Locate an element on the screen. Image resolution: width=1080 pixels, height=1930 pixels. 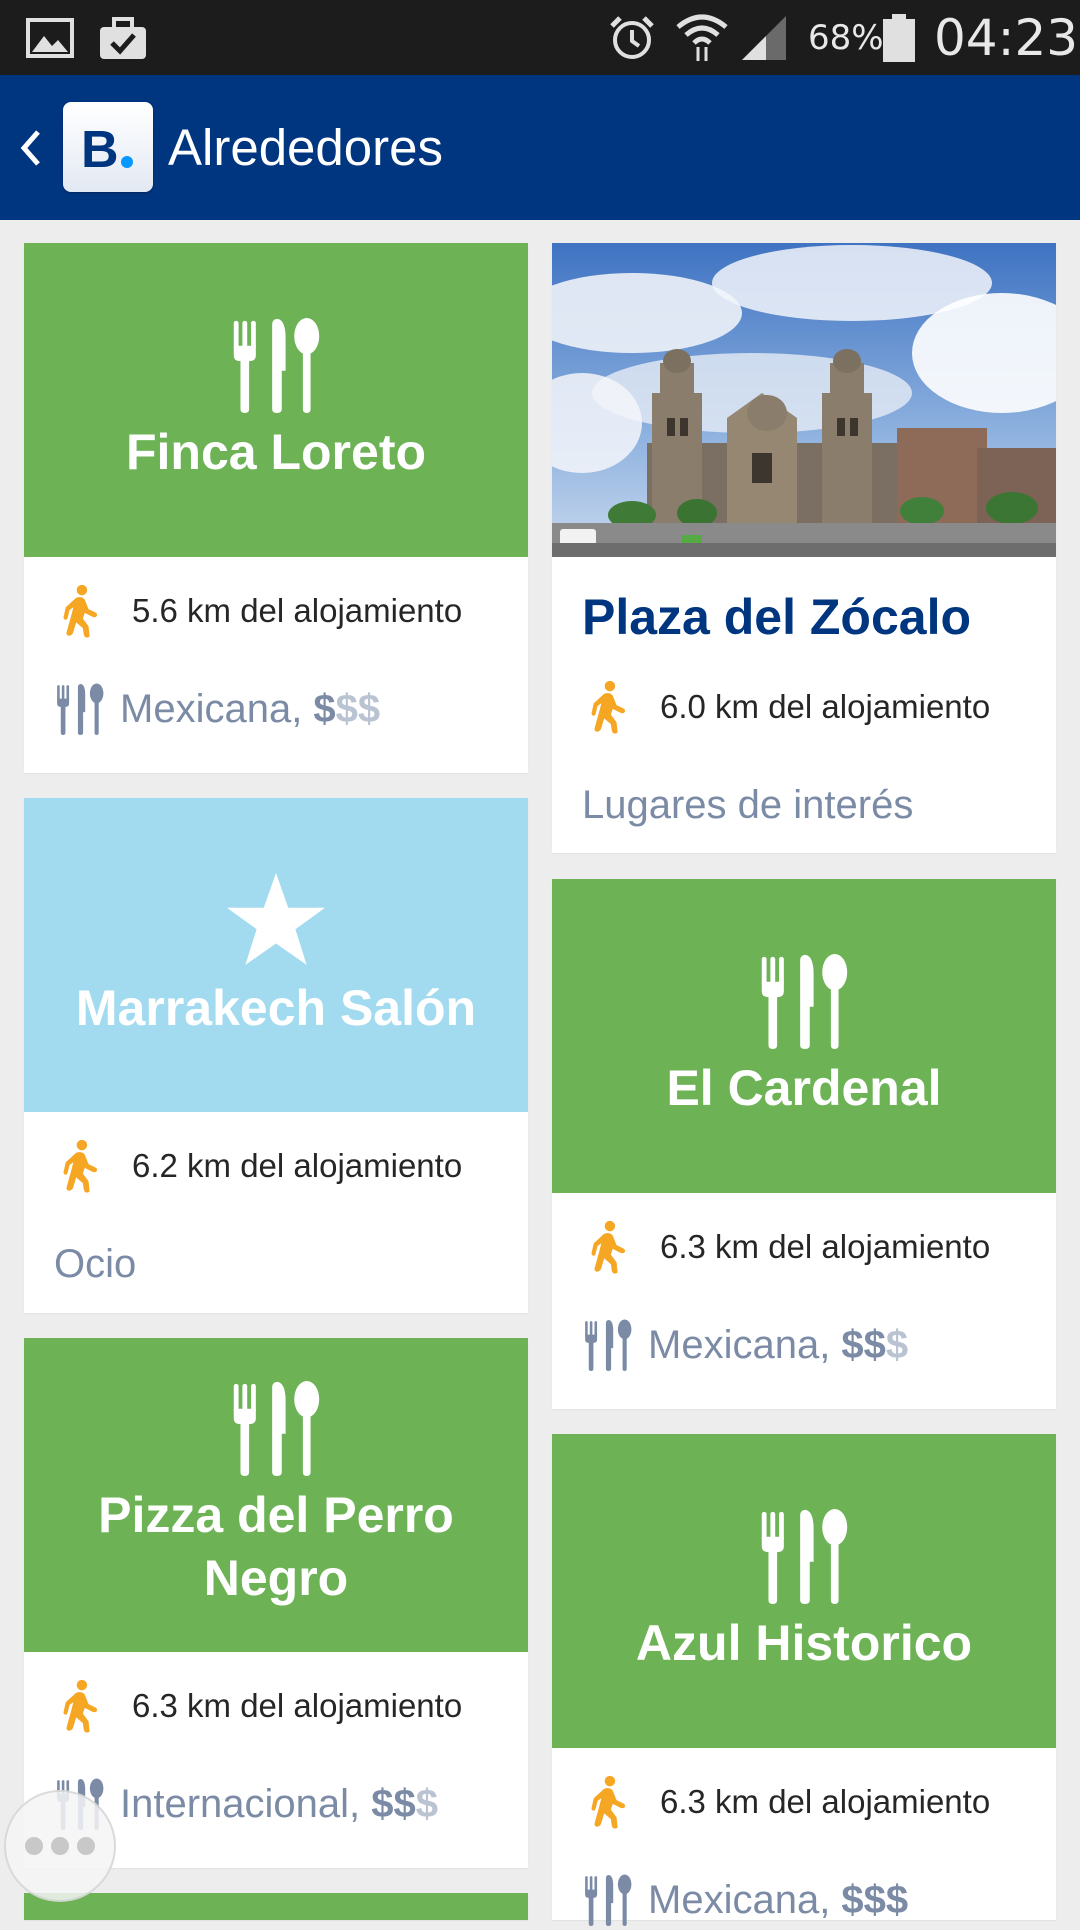
wifi-icon is located at coordinates (702, 37).